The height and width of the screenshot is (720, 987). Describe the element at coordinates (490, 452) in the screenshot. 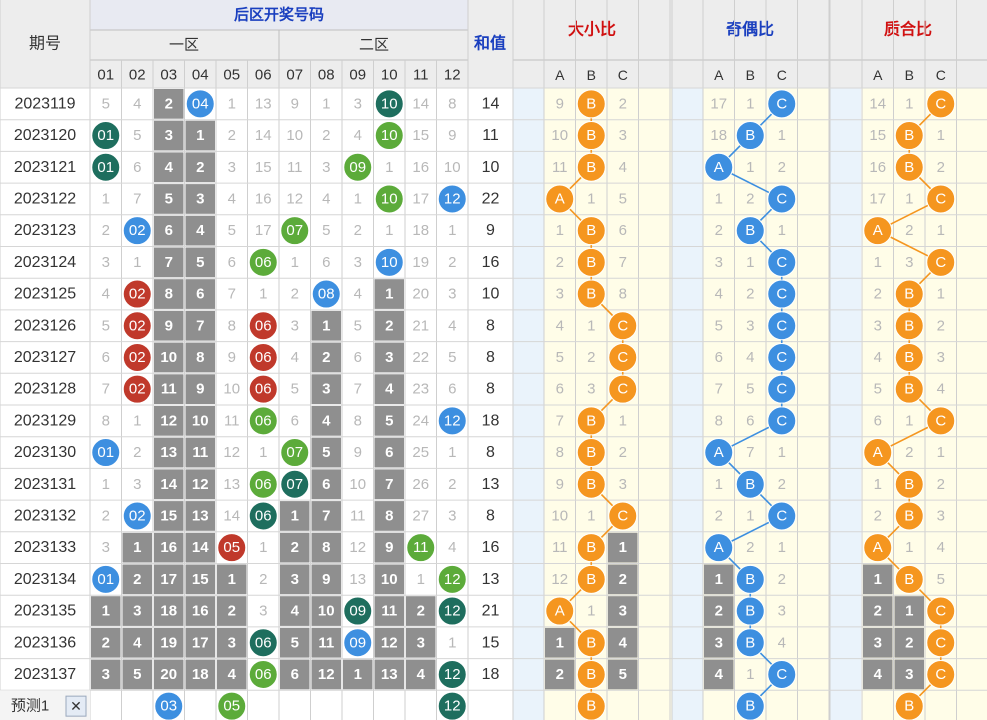

I see `sum-cell: 8` at that location.